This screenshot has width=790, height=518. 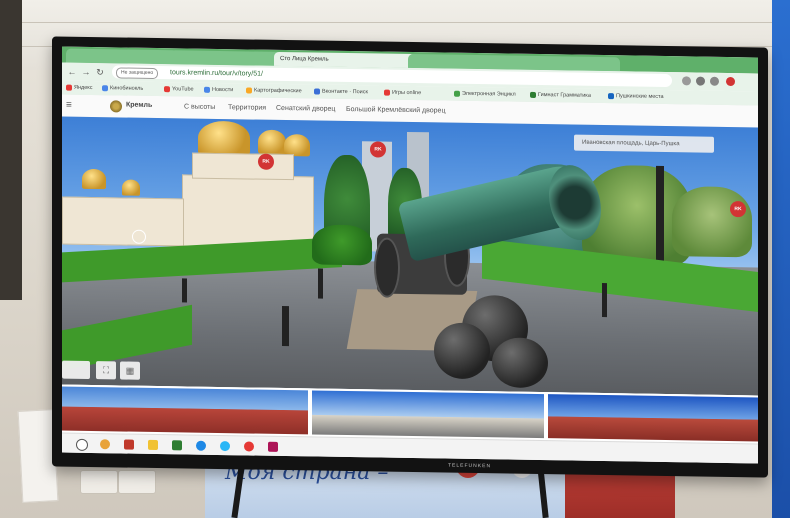 I want to click on bookmark-item: Кинобинокль, so click(x=122, y=88).